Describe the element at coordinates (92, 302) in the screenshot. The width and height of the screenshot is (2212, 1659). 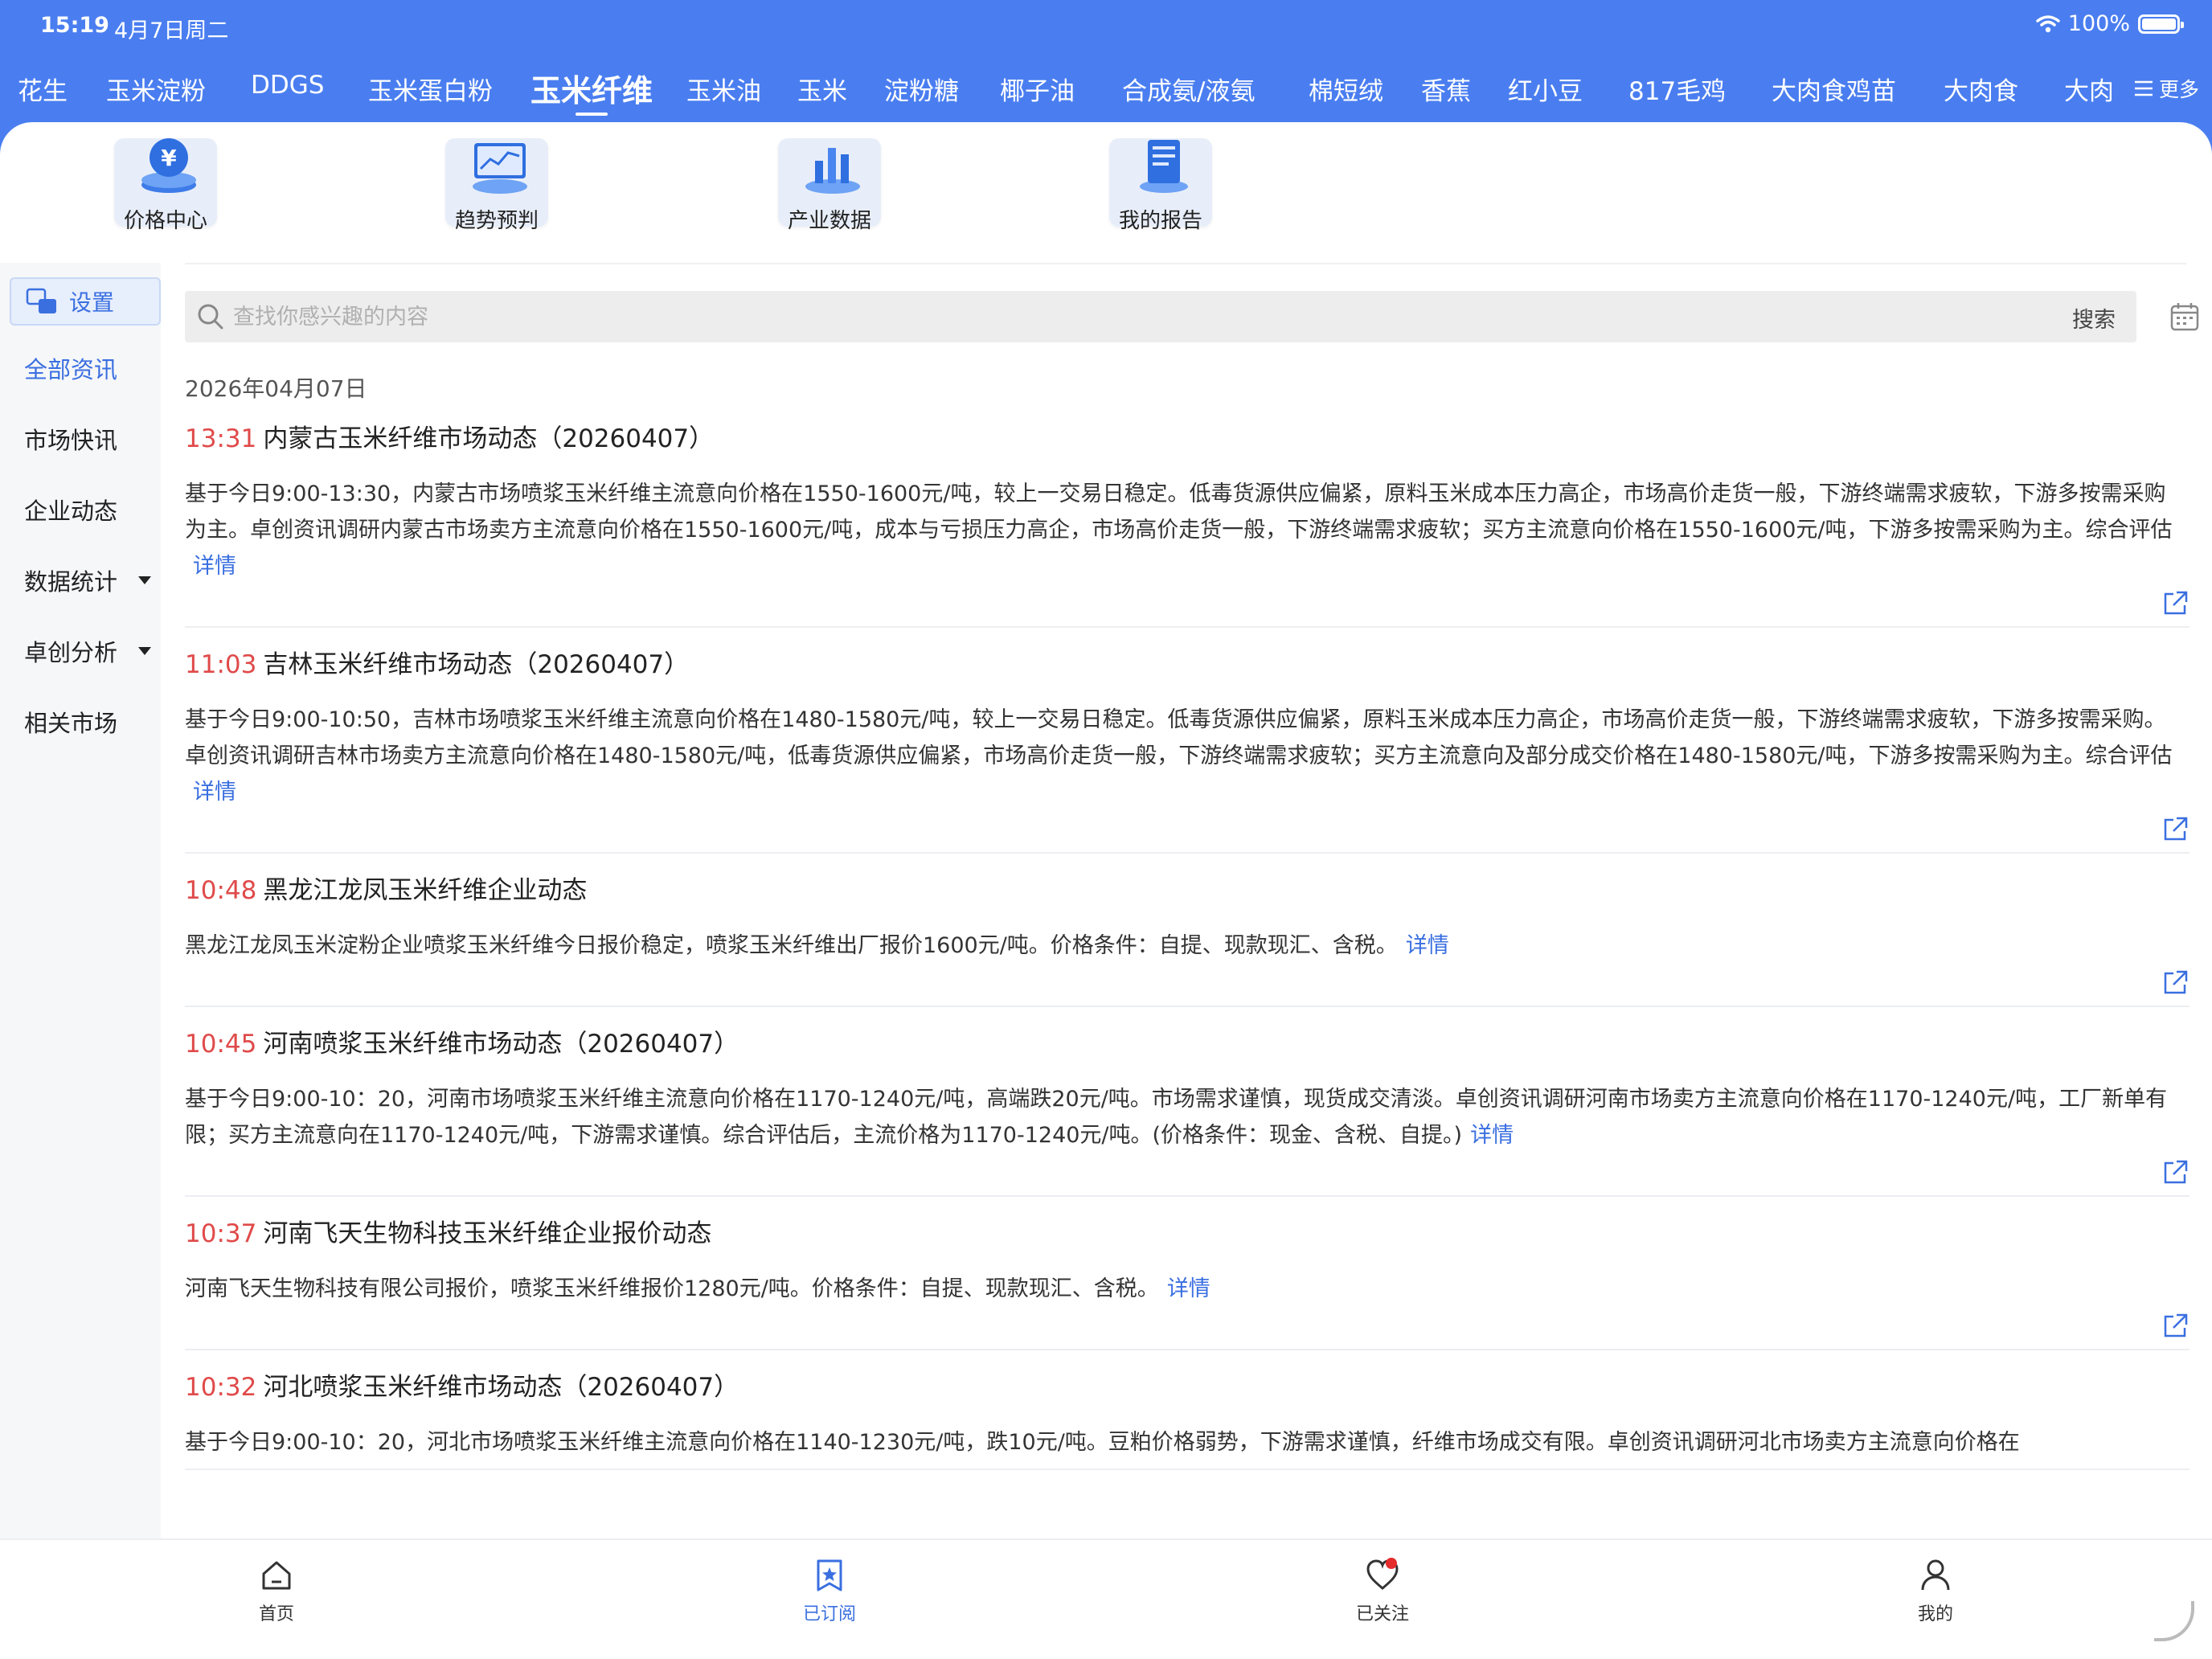
I see `settings-label: 设置` at that location.